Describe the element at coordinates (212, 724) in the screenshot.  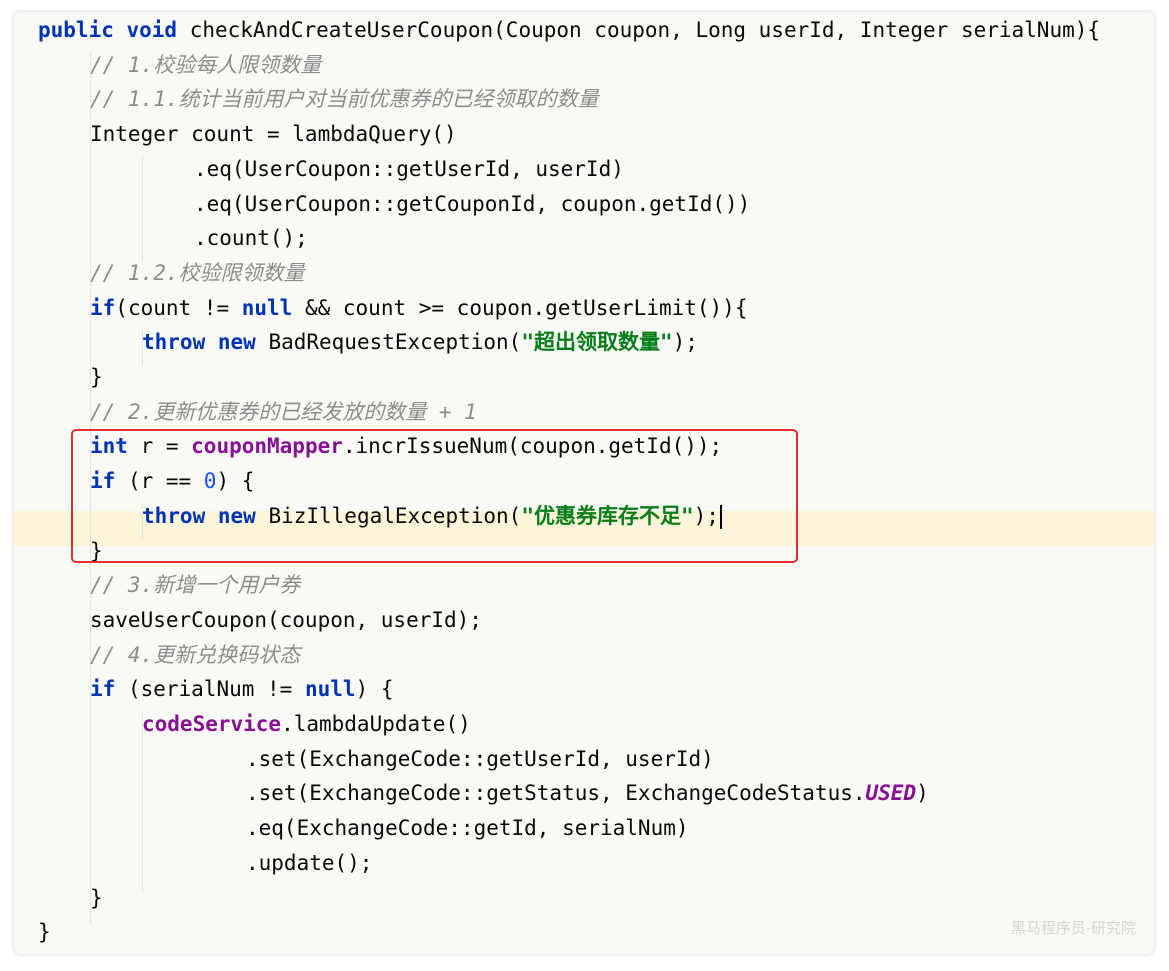
I see `code-token: codeService` at that location.